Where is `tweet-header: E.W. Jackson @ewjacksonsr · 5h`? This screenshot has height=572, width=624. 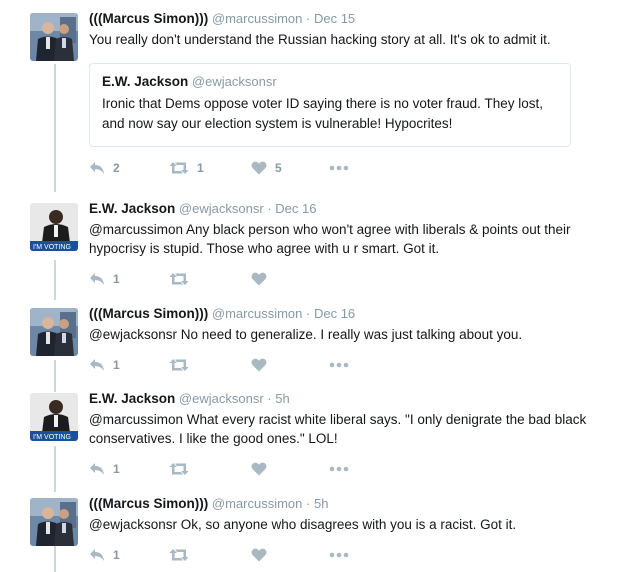
tweet-header: E.W. Jackson @ewjacksonsr · 5h is located at coordinates (344, 399).